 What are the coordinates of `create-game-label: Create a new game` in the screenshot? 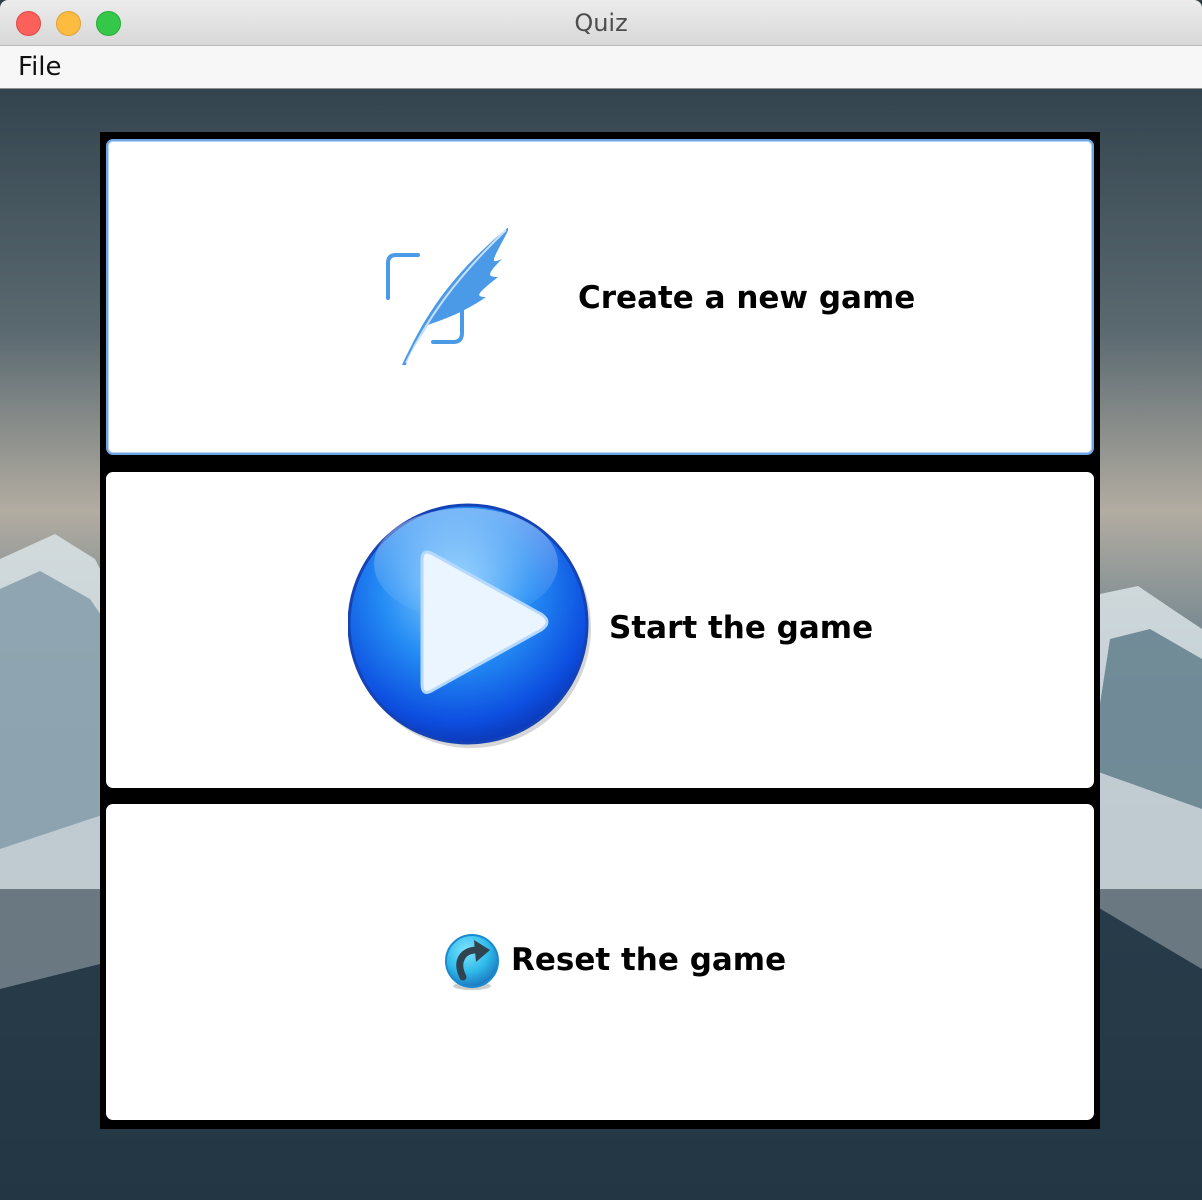 It's located at (747, 298).